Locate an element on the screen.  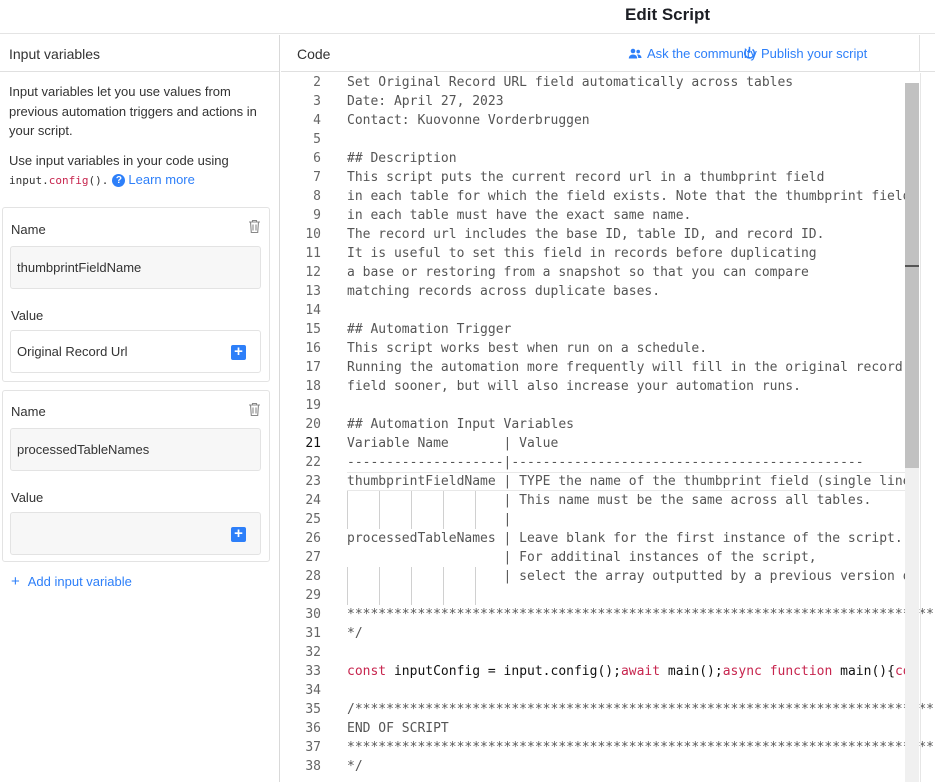
line-number: 37 is located at coordinates (313, 747).